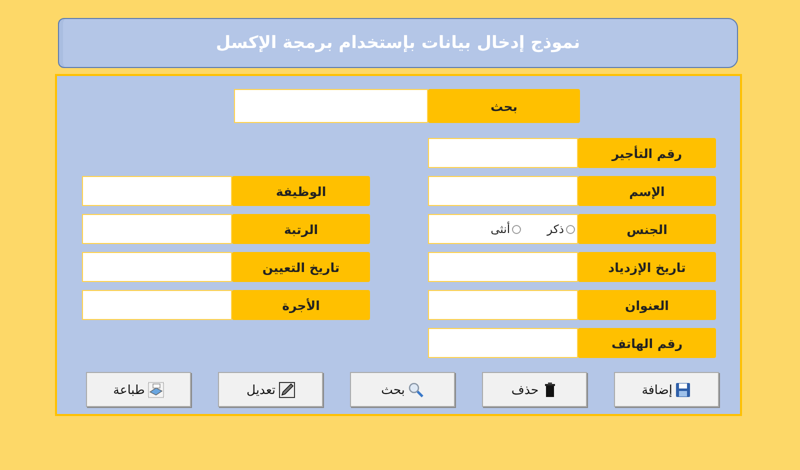 Image resolution: width=800 pixels, height=470 pixels. I want to click on field-label: رقم الهاتف, so click(647, 343).